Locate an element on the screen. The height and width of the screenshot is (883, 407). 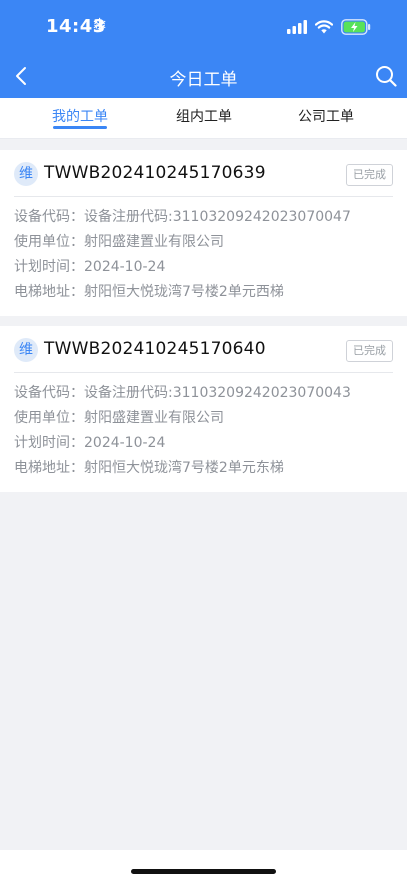
elevator-address-row: 电梯地址：射阳恒大悦珑湾7号楼2单元东梯 is located at coordinates (203, 468).